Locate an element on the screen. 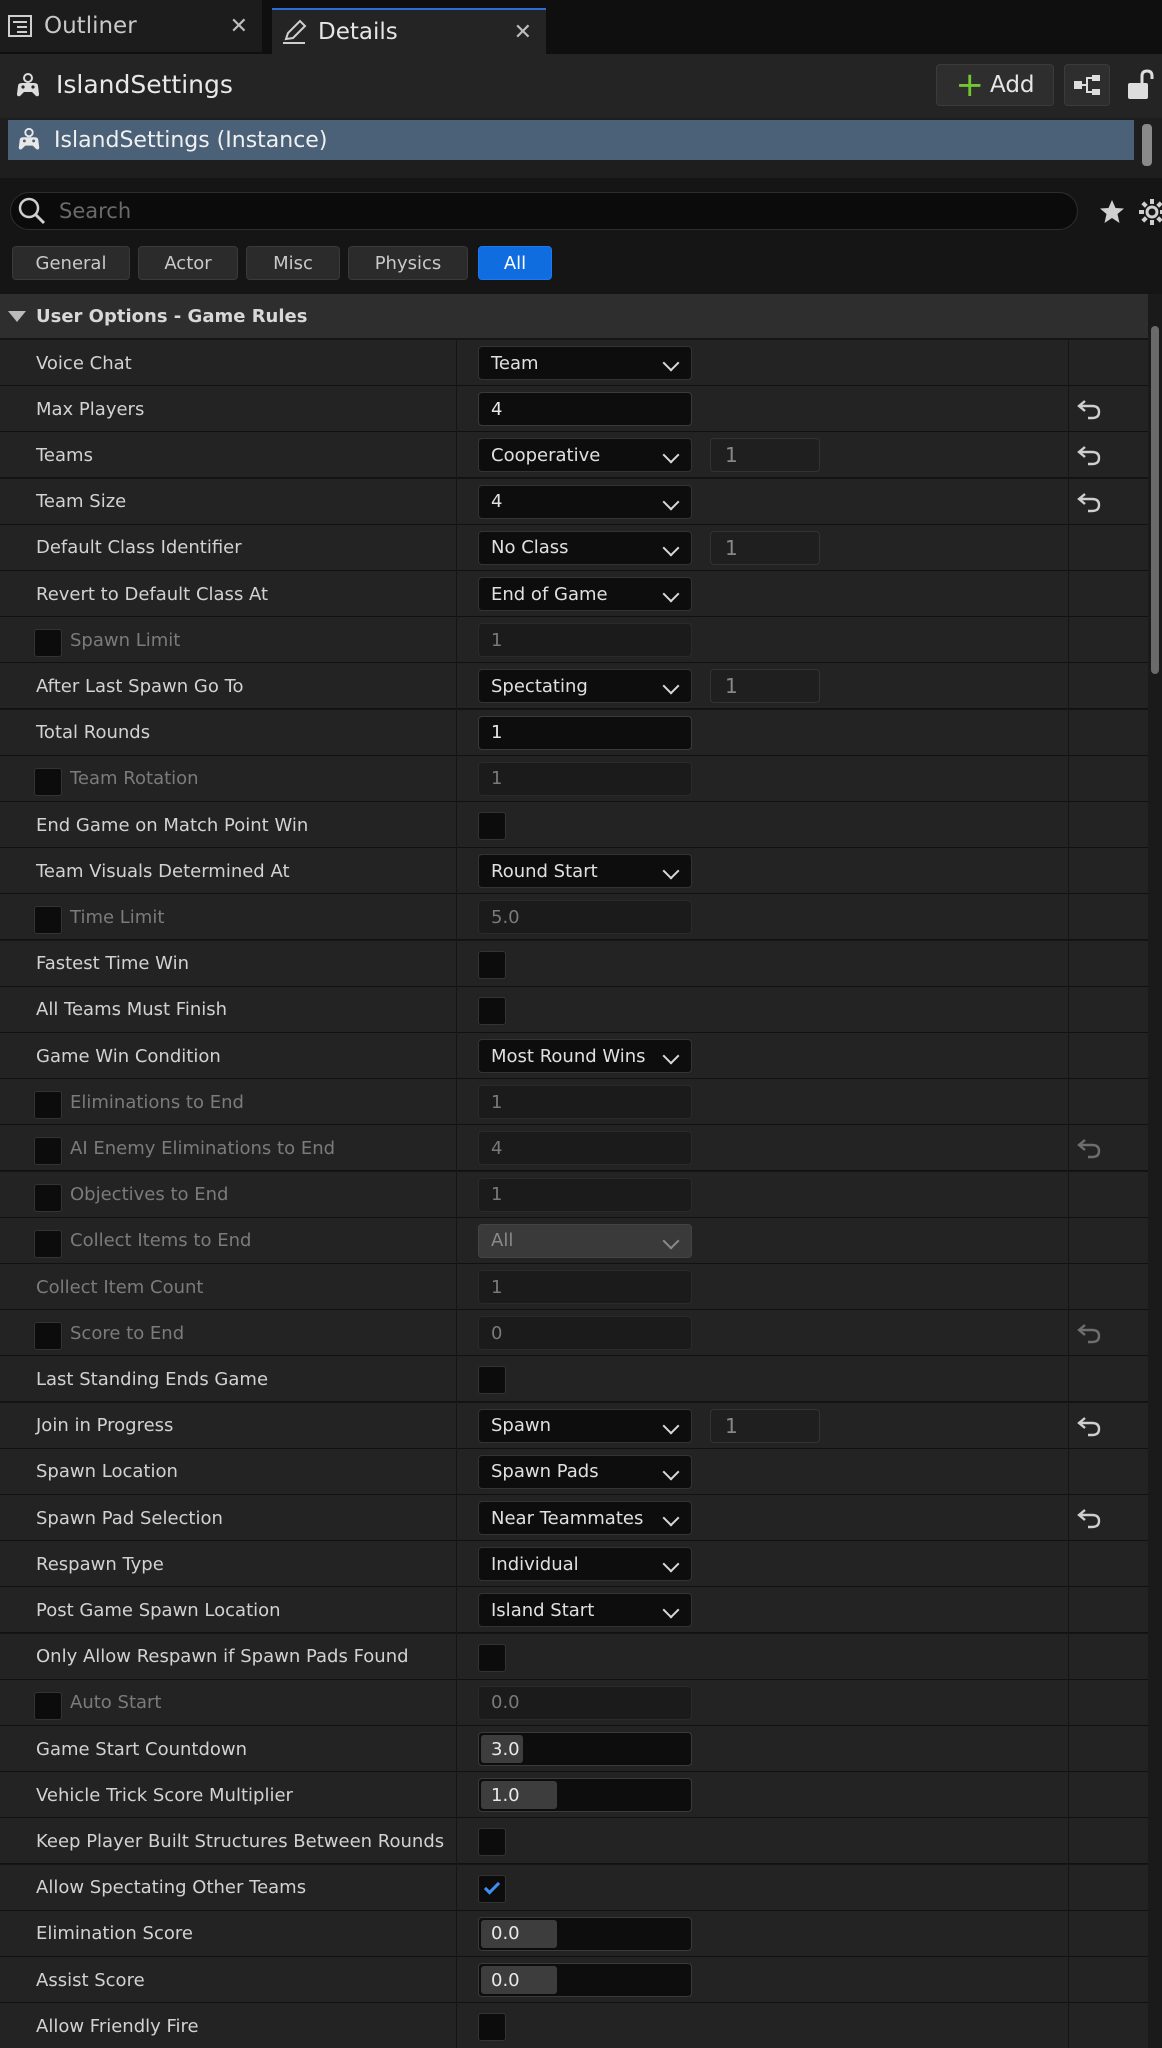  voice-chat-dropdown: Team is located at coordinates (585, 363).